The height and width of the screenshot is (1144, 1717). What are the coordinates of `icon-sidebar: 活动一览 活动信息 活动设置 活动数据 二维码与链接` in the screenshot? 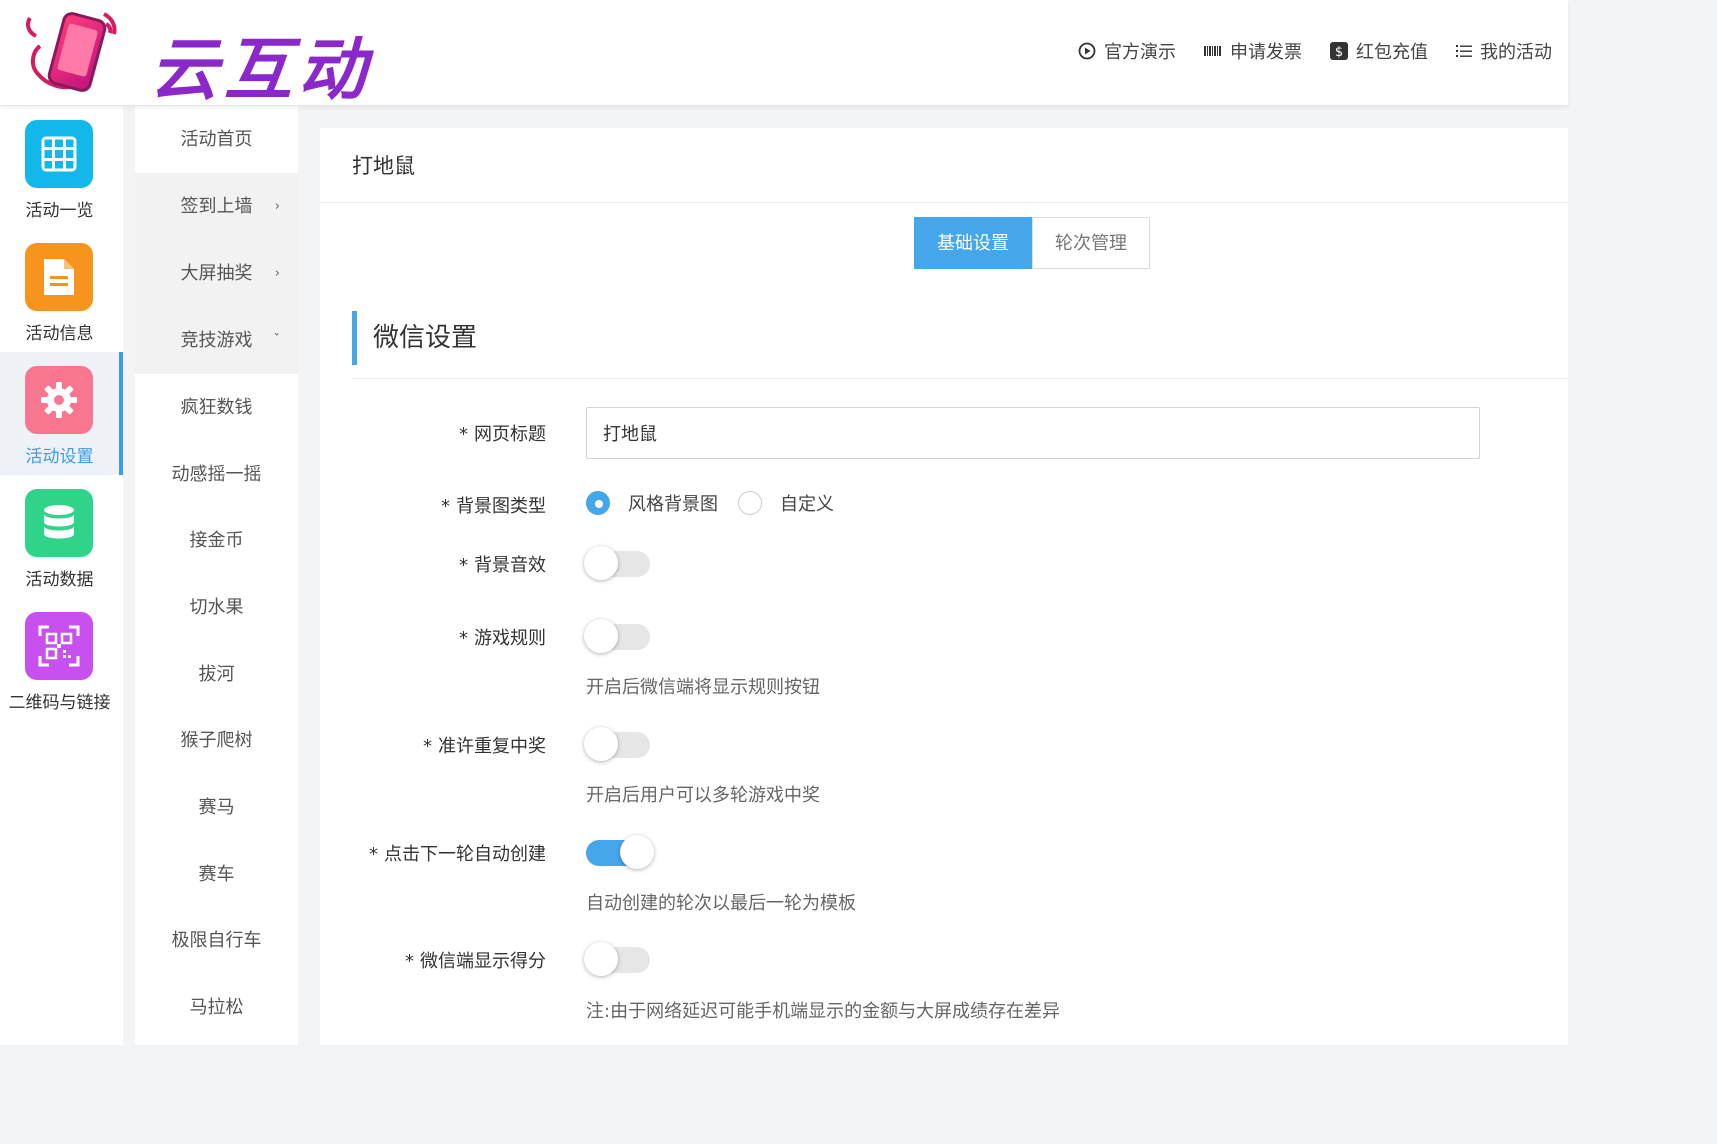 It's located at (61, 575).